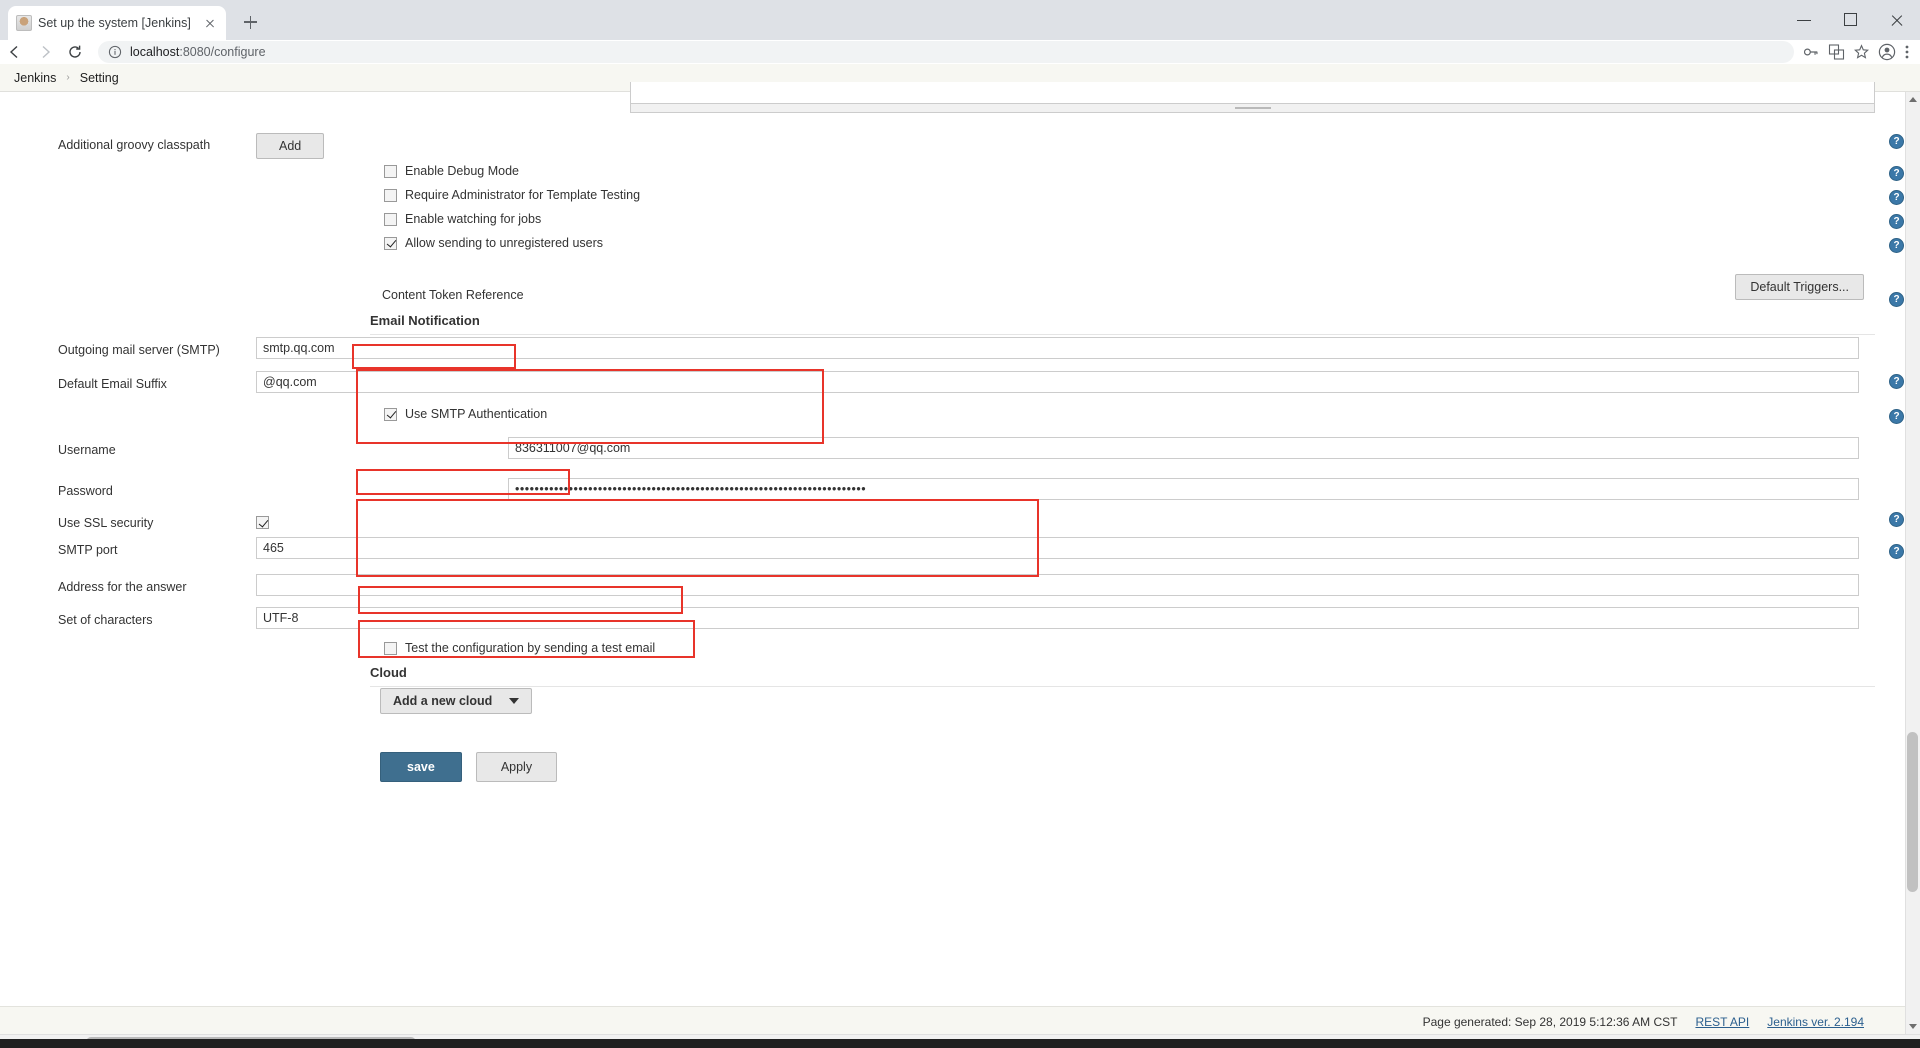  I want to click on cloud-header: Cloud, so click(1122, 675).